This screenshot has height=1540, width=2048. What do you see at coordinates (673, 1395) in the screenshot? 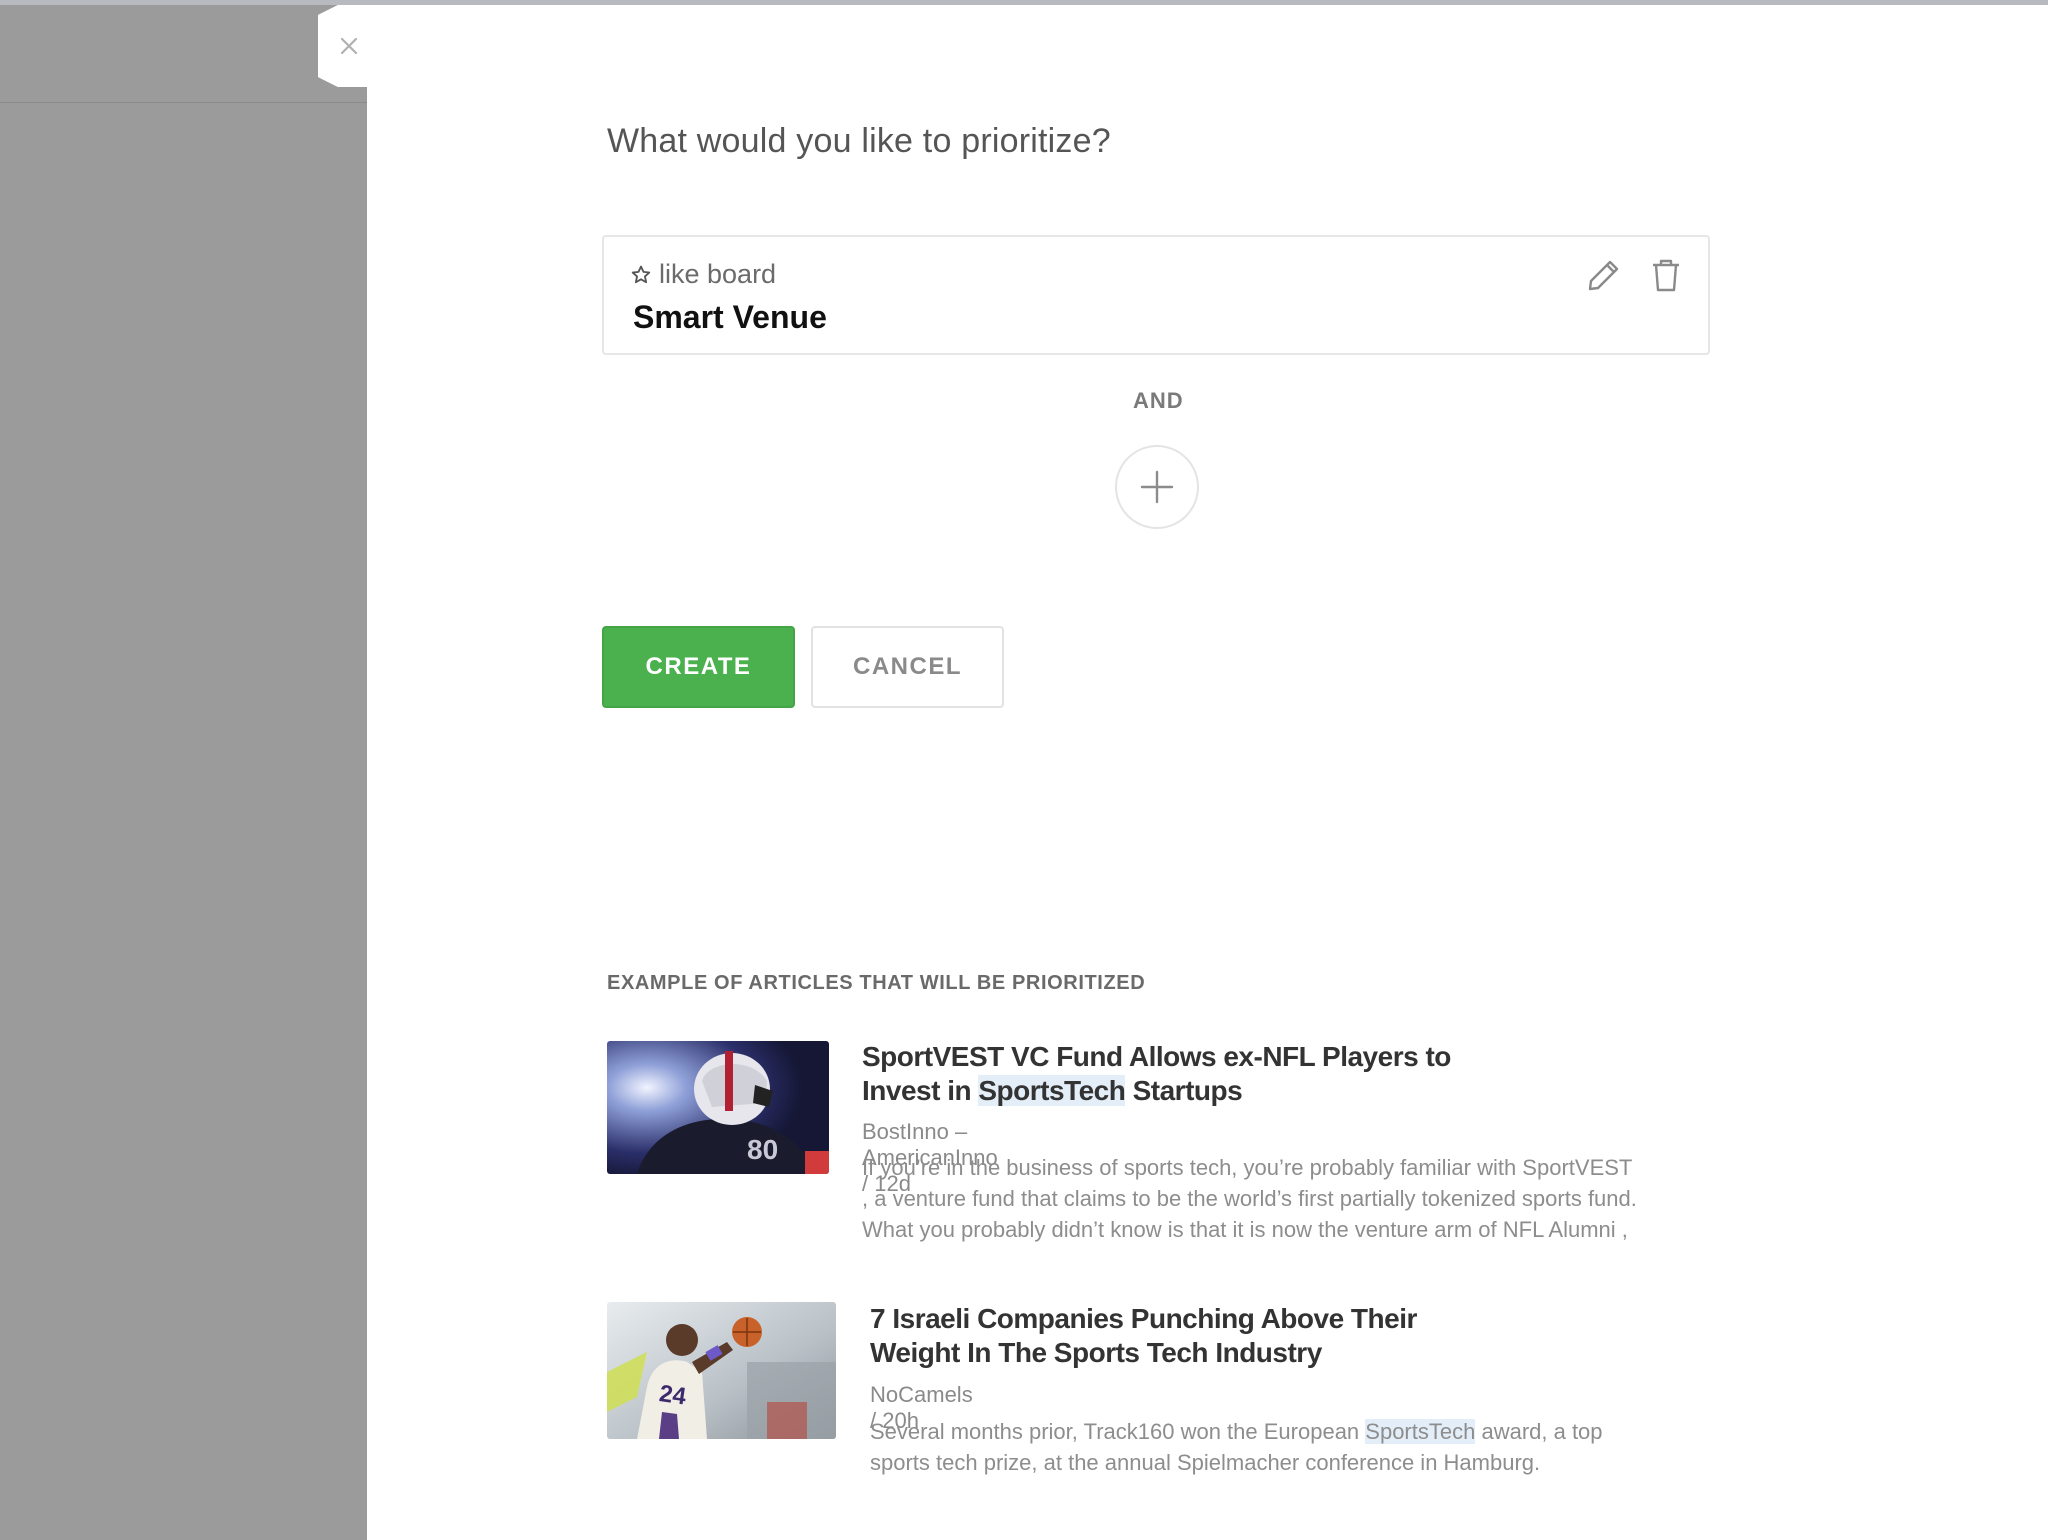
I see `jersey-number: 24` at bounding box center [673, 1395].